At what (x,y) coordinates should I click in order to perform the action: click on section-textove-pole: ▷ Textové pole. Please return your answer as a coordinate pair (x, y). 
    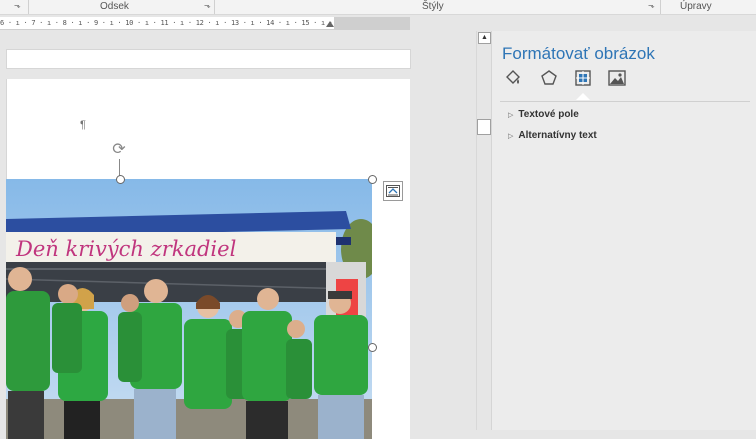
    Looking at the image, I should click on (543, 114).